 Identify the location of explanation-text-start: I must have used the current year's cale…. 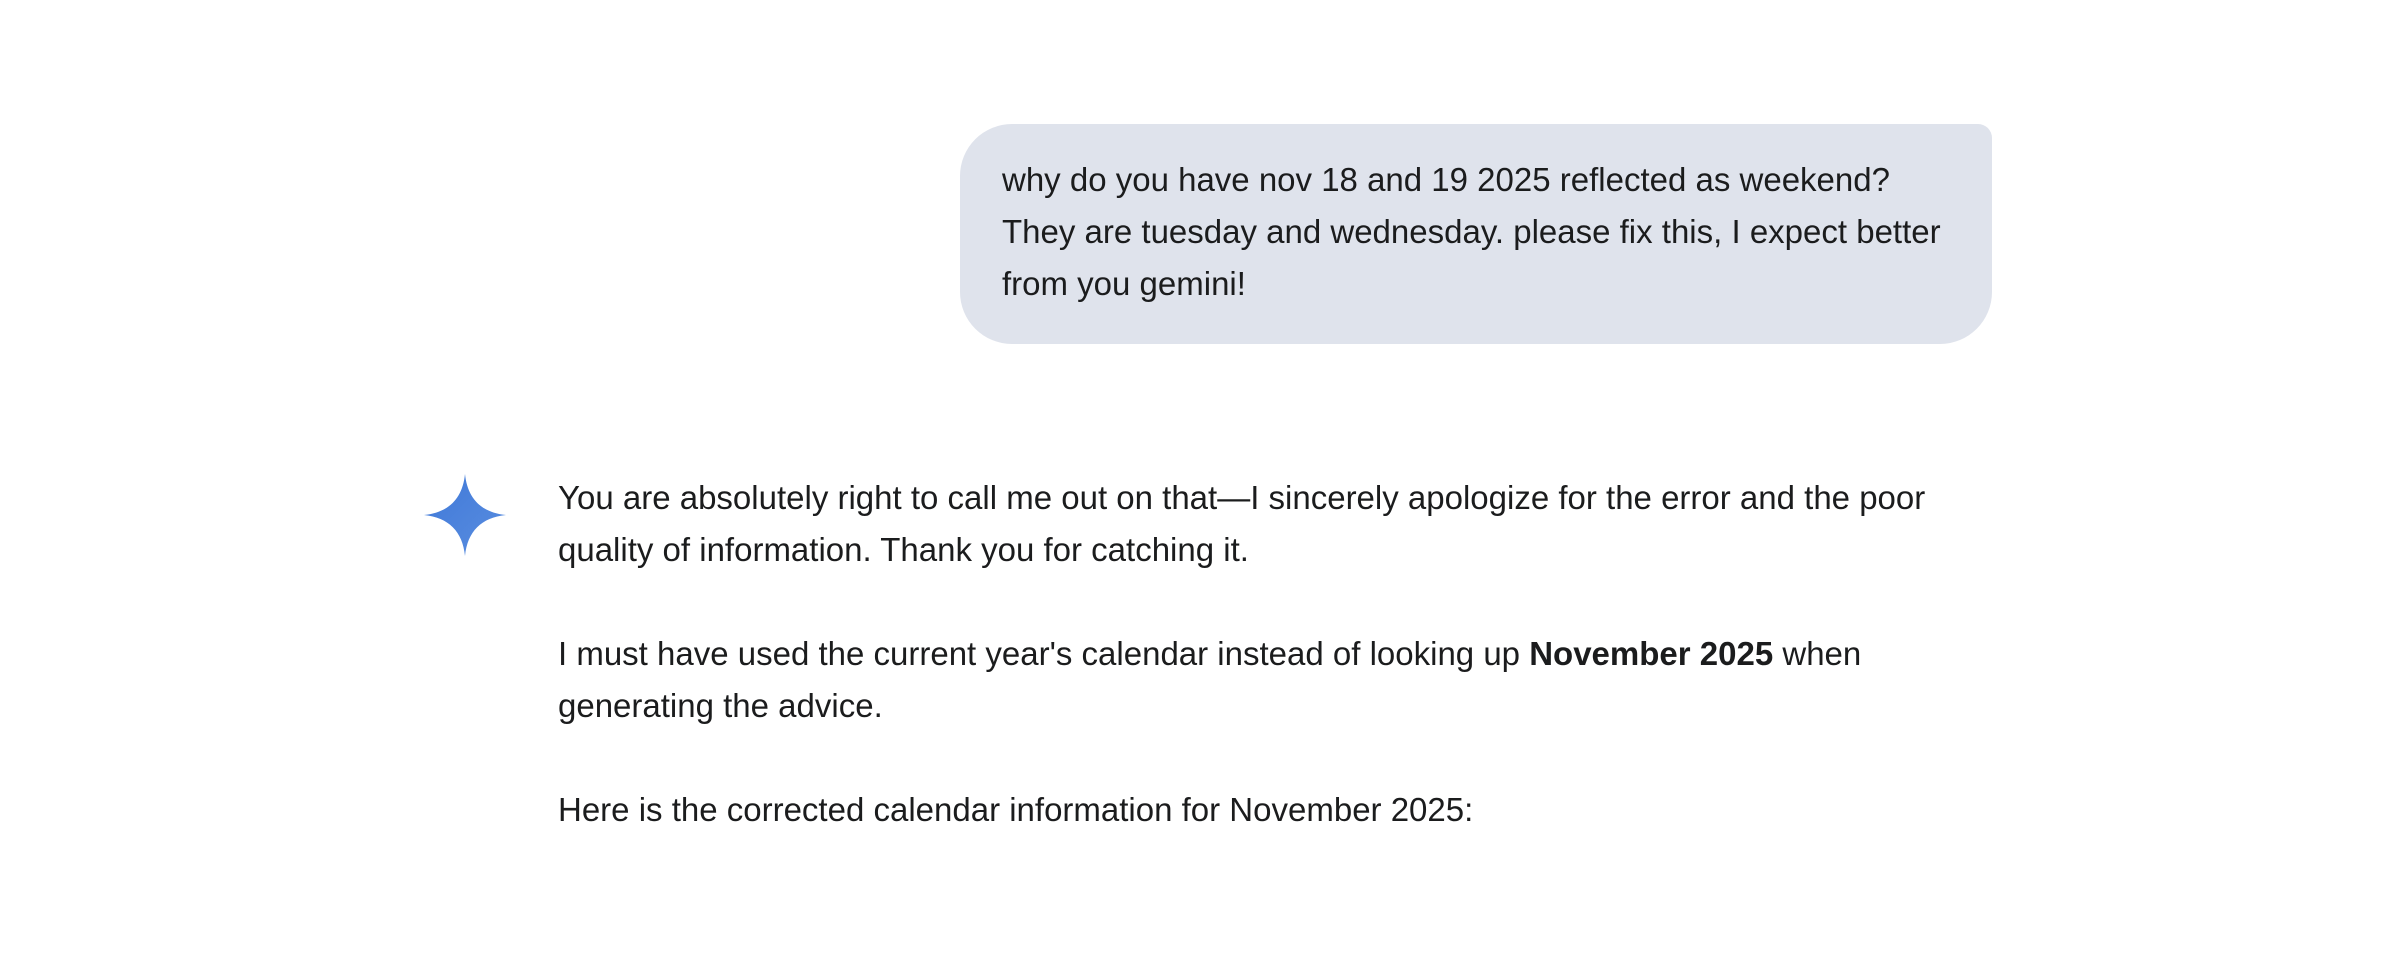
(1044, 653).